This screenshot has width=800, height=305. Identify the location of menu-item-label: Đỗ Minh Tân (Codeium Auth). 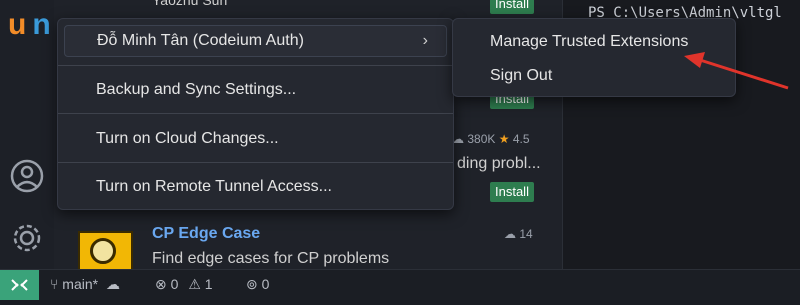
(200, 40).